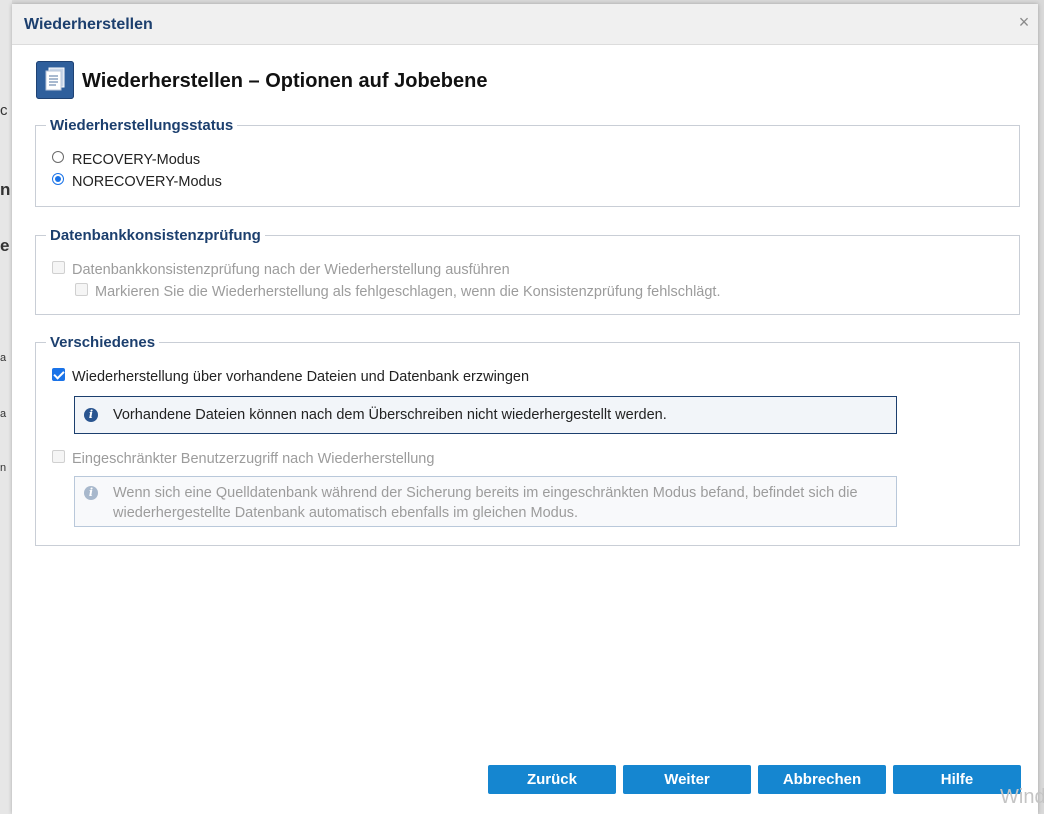 The image size is (1044, 814). Describe the element at coordinates (58, 374) in the screenshot. I see `force-restore-checkbox` at that location.